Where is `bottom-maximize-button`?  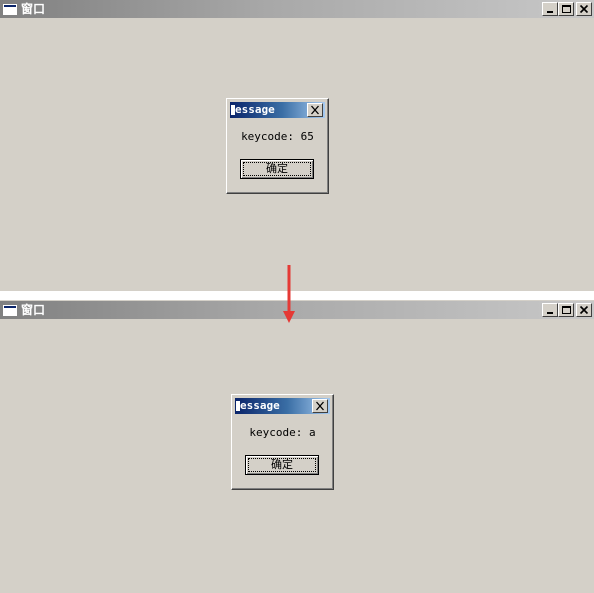 bottom-maximize-button is located at coordinates (566, 310).